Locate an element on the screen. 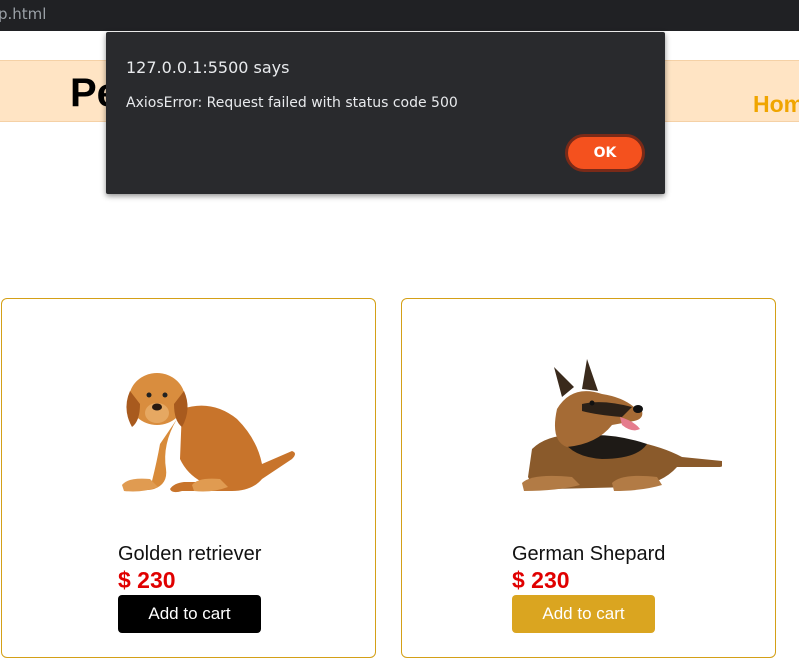  product-name: German Shepard is located at coordinates (589, 554).